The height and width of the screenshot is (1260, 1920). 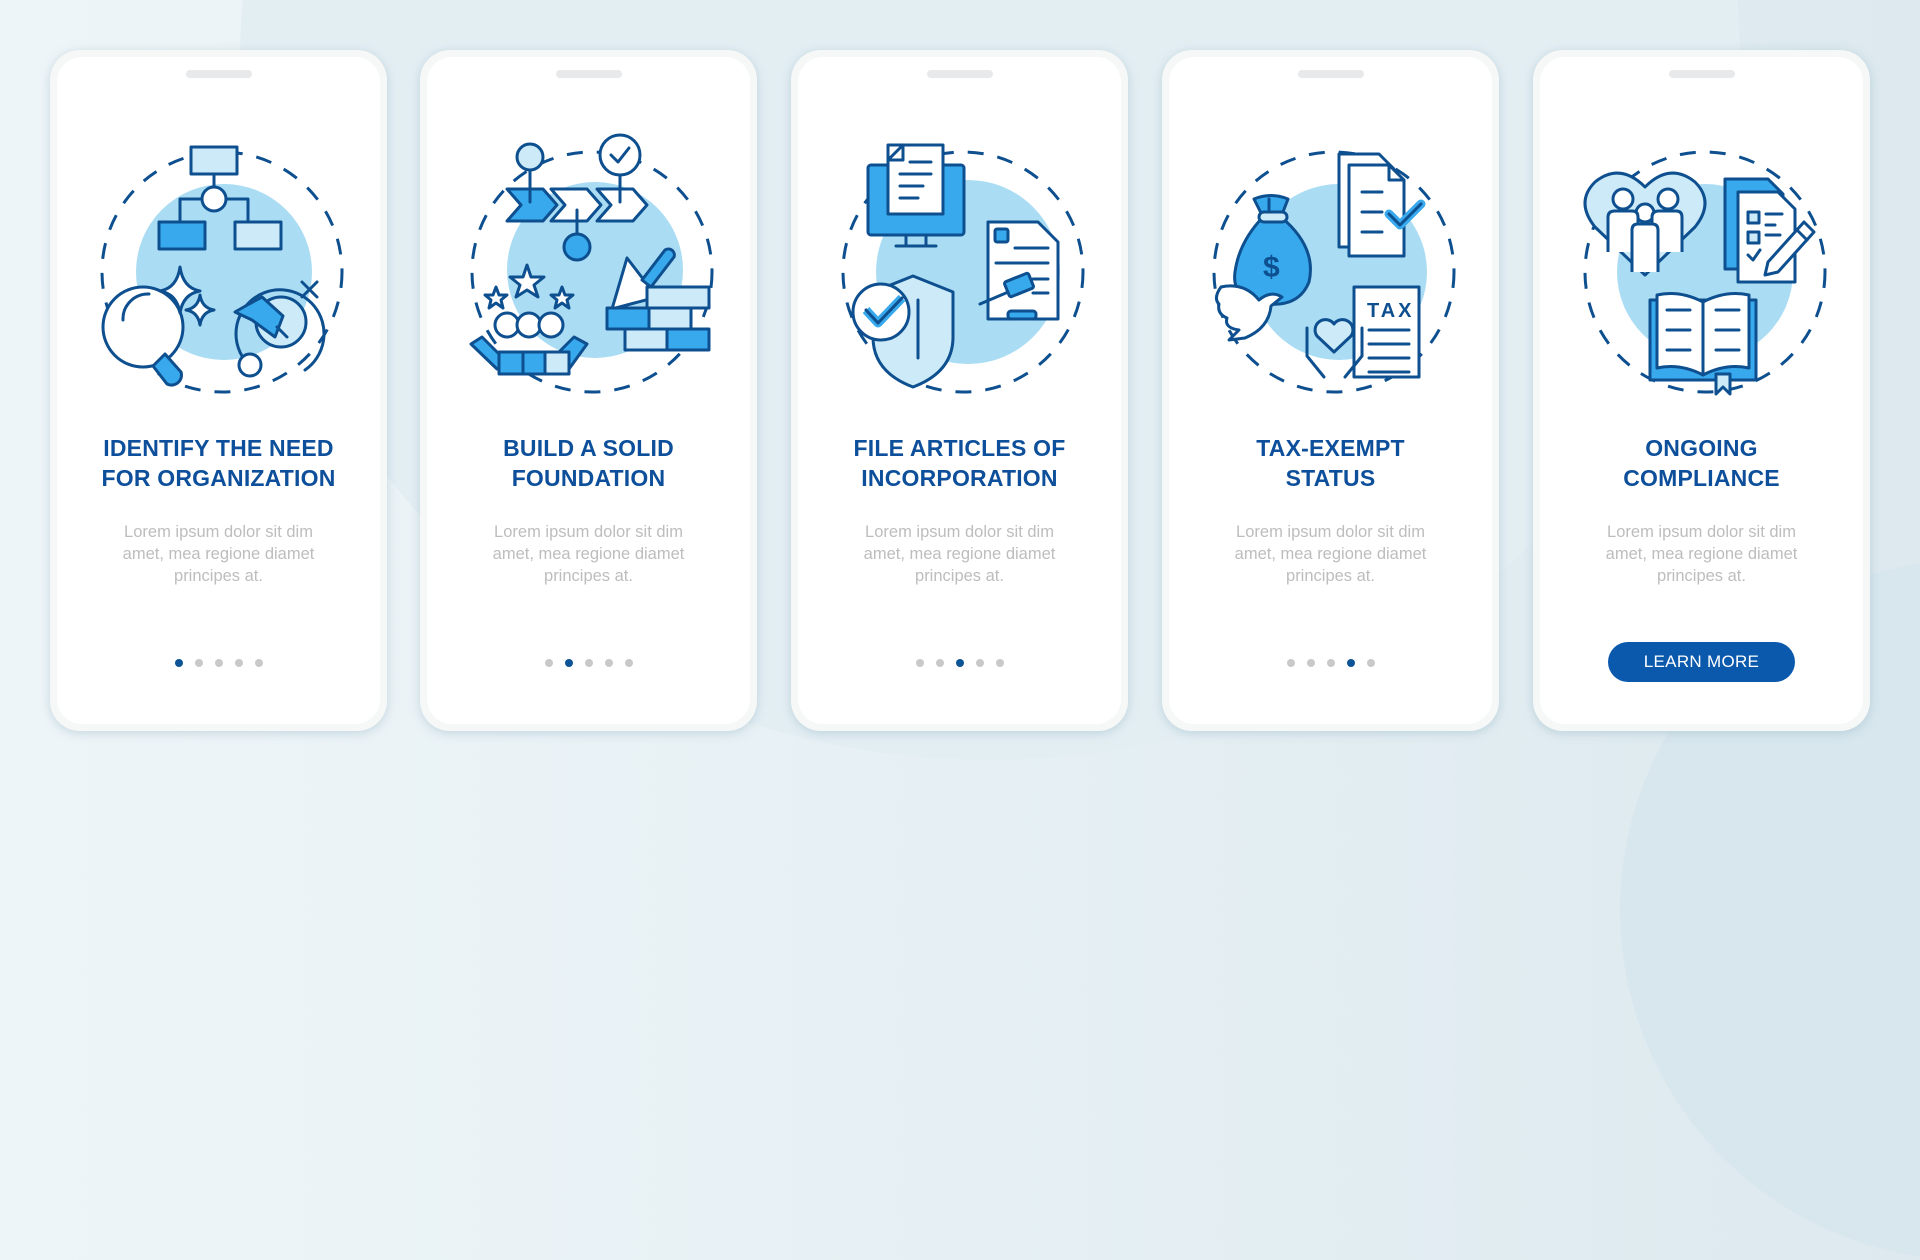 What do you see at coordinates (1334, 272) in the screenshot?
I see `tax-exempt-icon: $ TAX` at bounding box center [1334, 272].